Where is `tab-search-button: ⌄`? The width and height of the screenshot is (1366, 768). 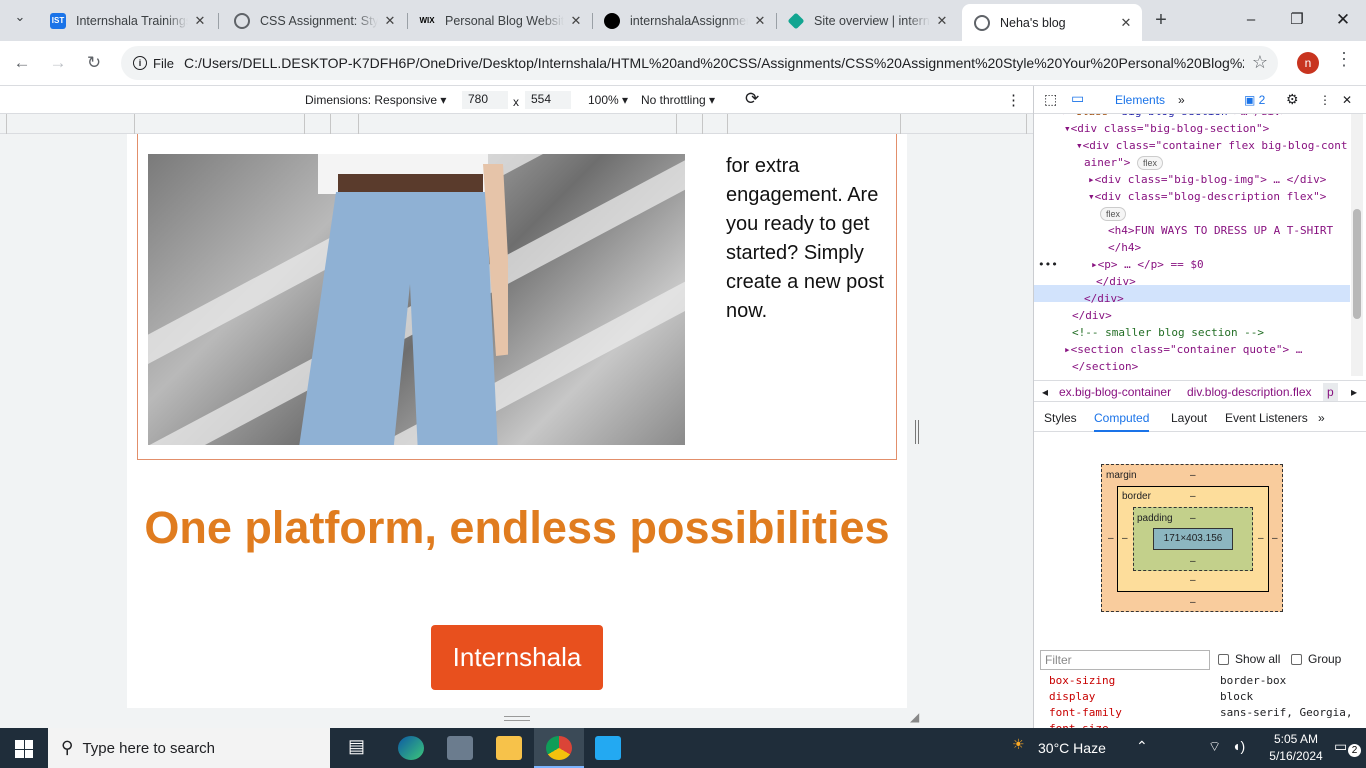
tab-search-button: ⌄ is located at coordinates (20, 20).